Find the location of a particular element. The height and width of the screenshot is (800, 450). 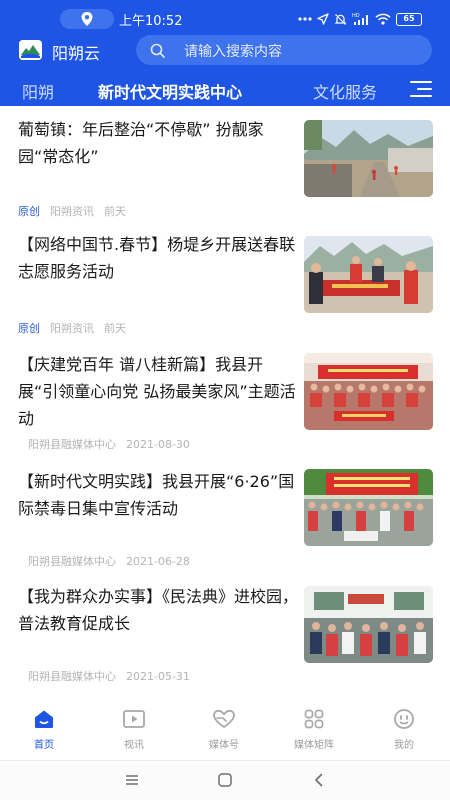

article-item: 【网络中国节.春节】杨堤乡开展送春联志愿服务活动 原创 阳朔资讯 前天 is located at coordinates (225, 281).